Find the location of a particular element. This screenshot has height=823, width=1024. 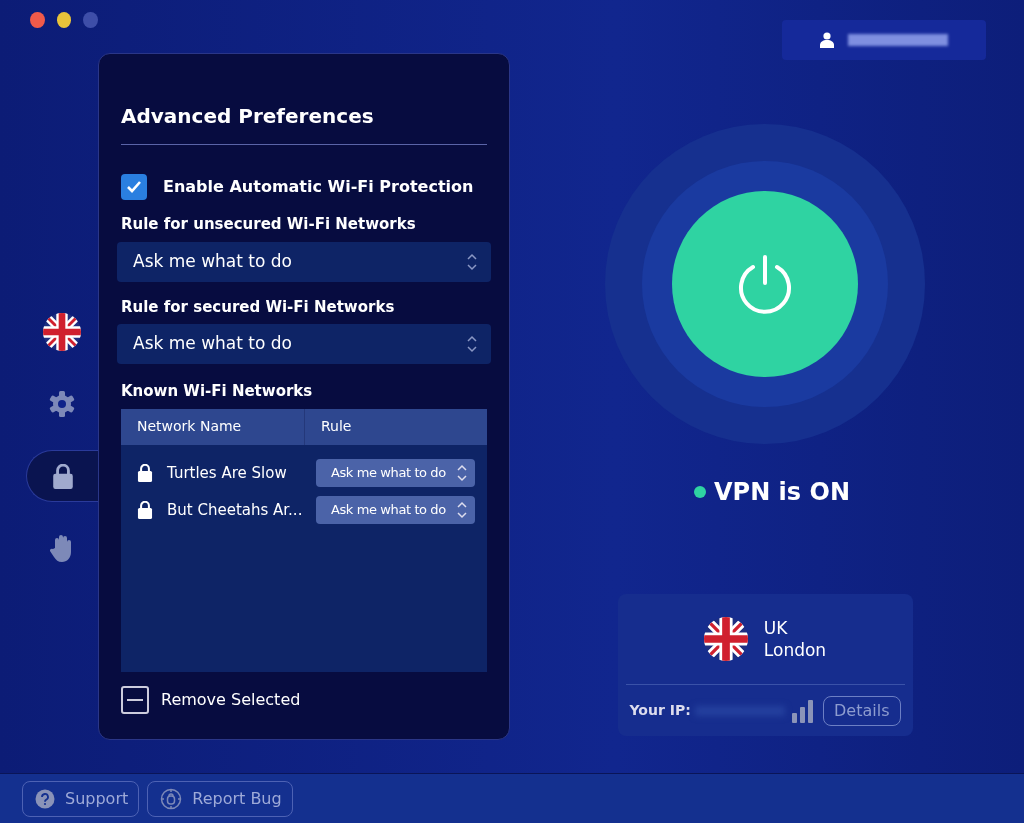

country-name: UK is located at coordinates (776, 628).